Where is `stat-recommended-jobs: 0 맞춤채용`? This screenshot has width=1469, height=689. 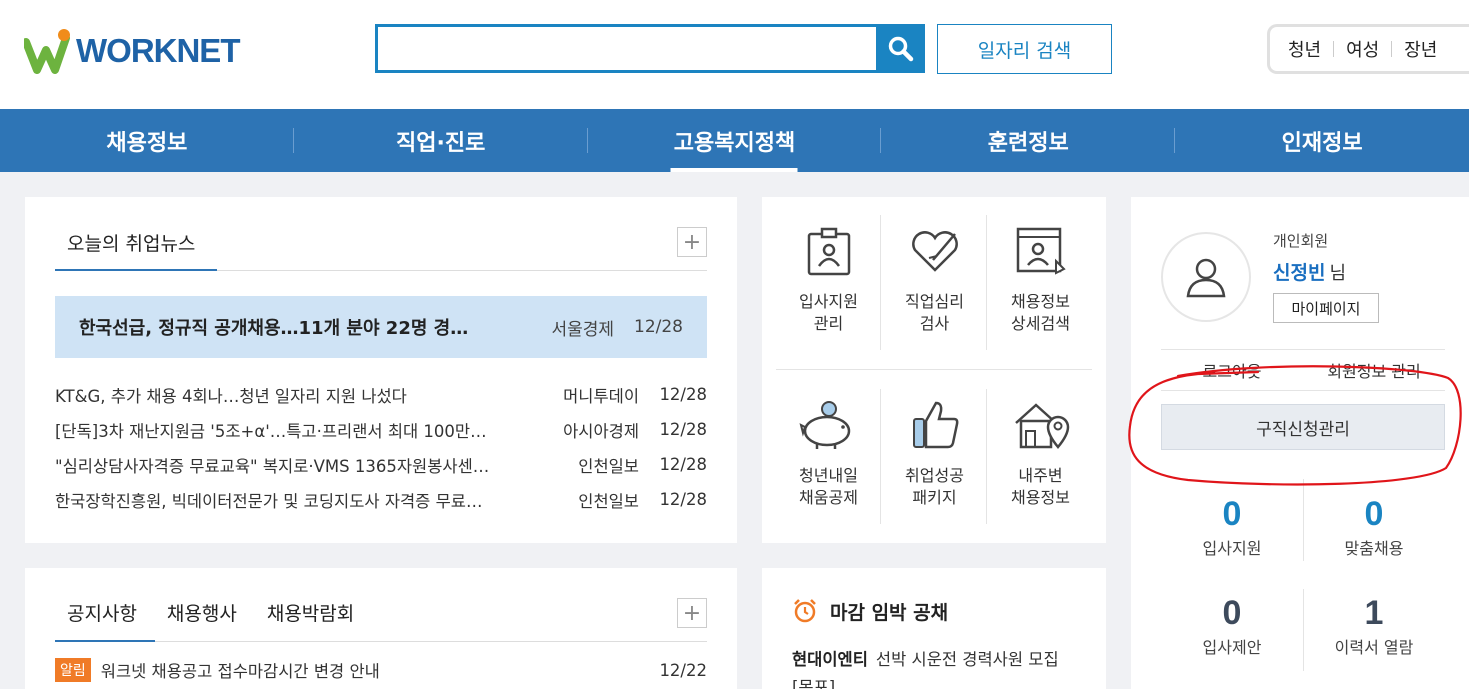 stat-recommended-jobs: 0 맞춤채용 is located at coordinates (1374, 527).